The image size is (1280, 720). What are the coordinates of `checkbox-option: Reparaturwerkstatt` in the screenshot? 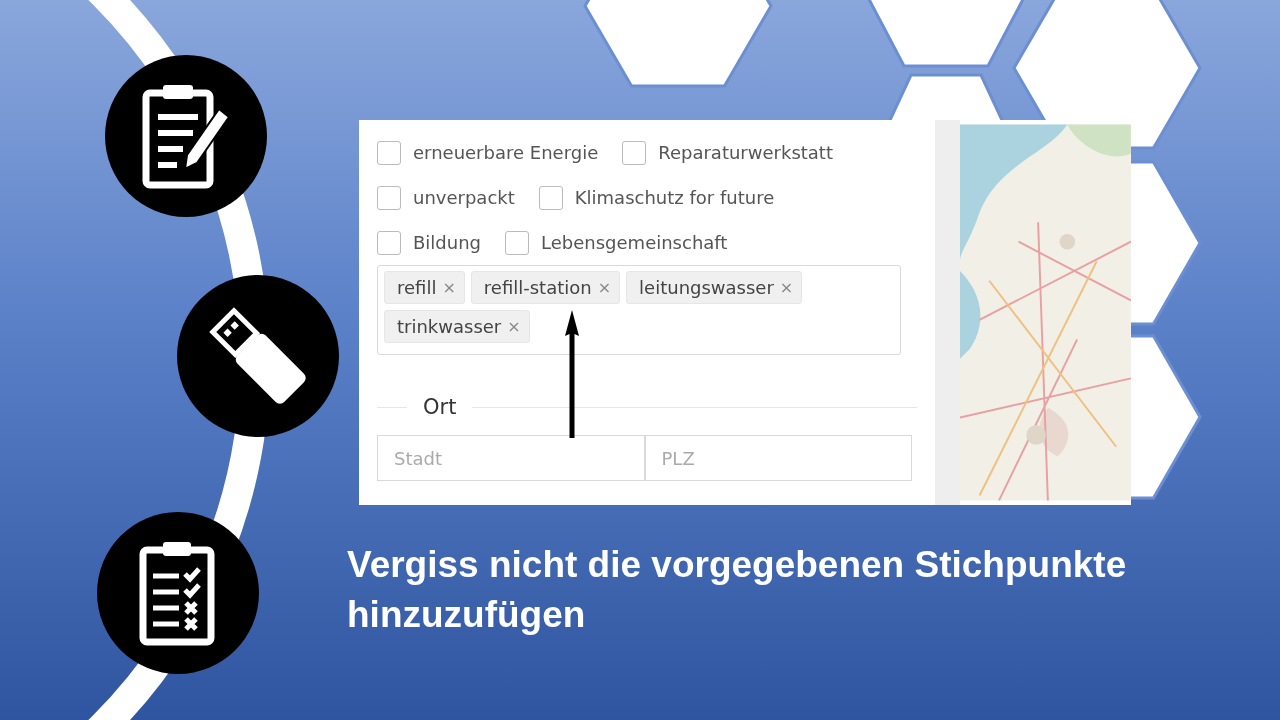 It's located at (727, 152).